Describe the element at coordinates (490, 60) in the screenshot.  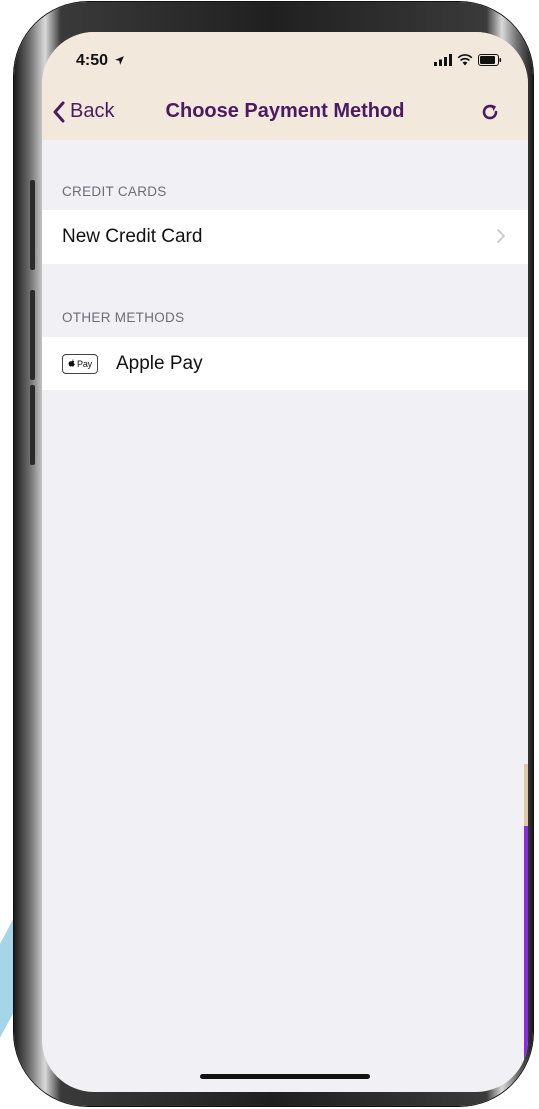
I see `battery-icon` at that location.